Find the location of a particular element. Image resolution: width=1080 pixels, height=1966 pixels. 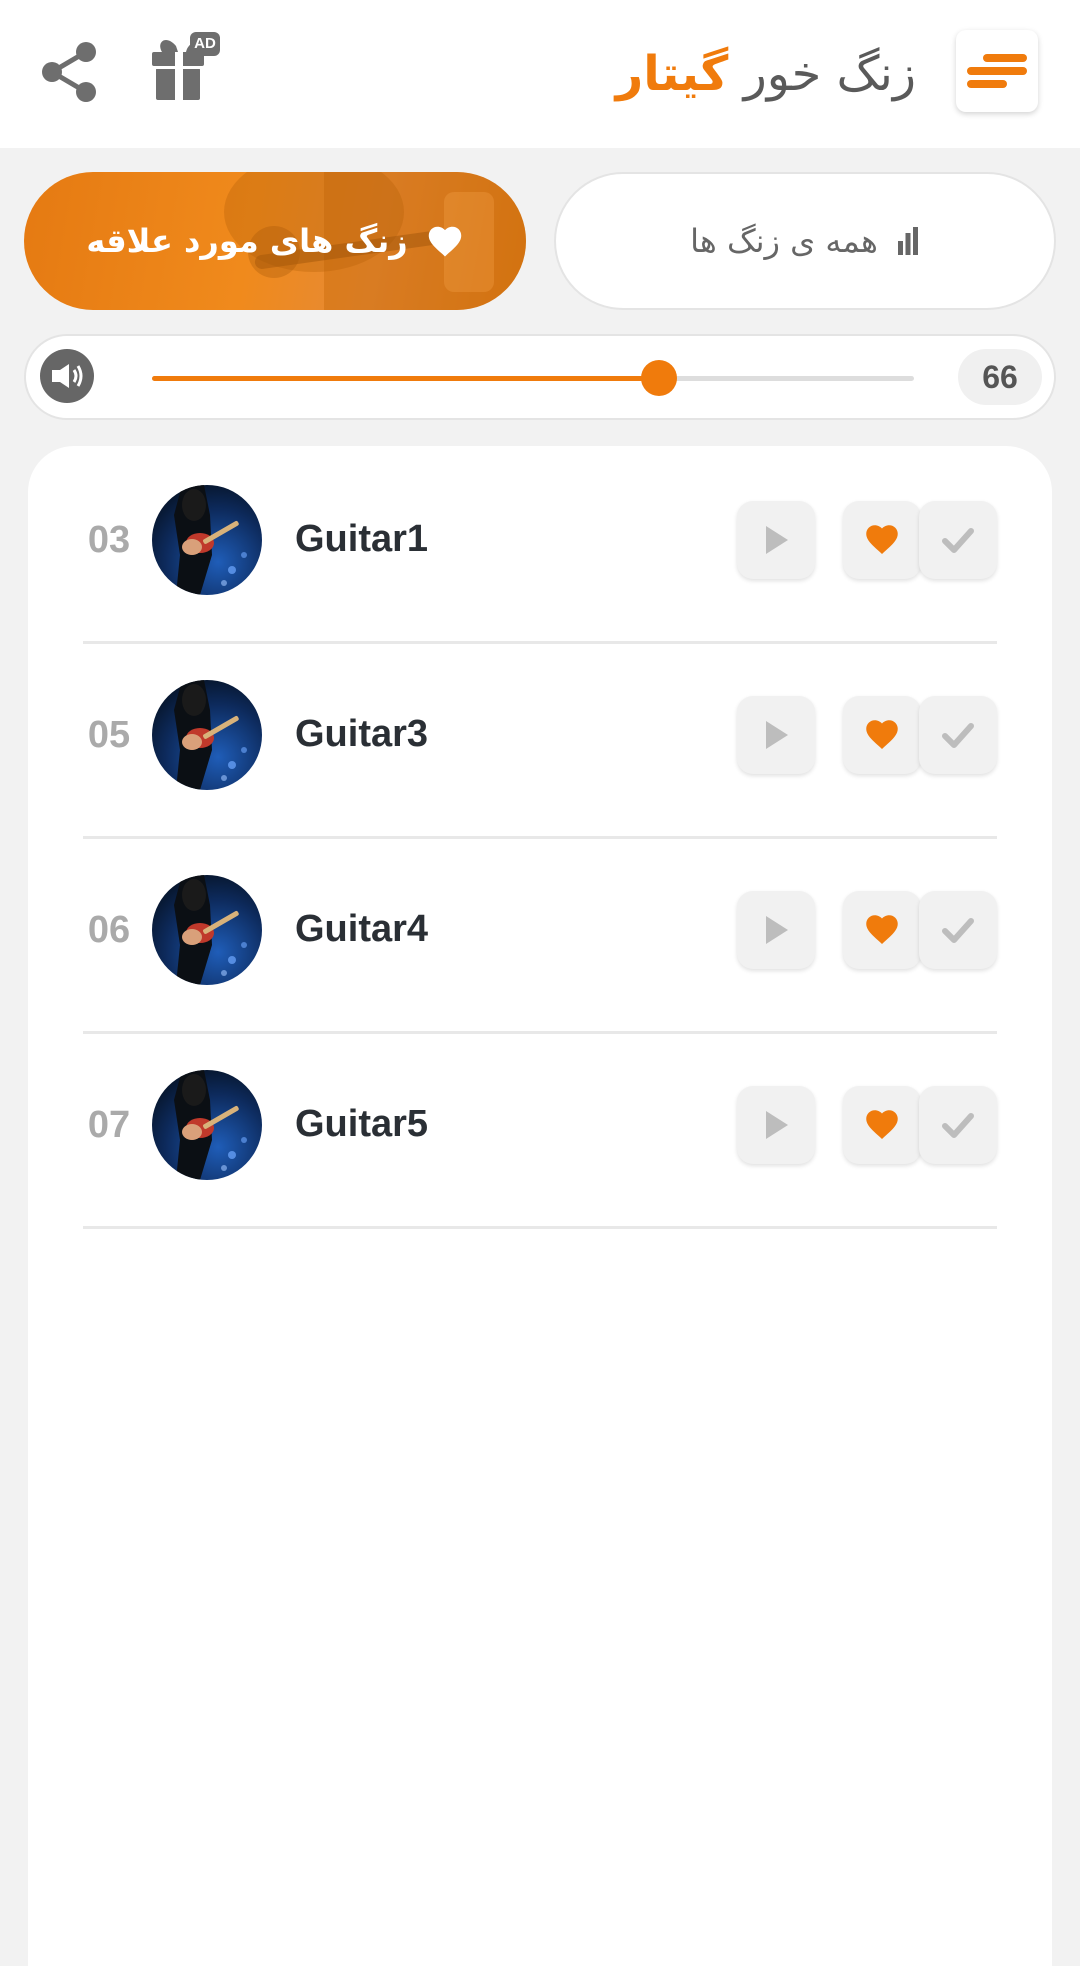

tab-favorite-content: زنگ های مورد علاقه is located at coordinates (275, 241).